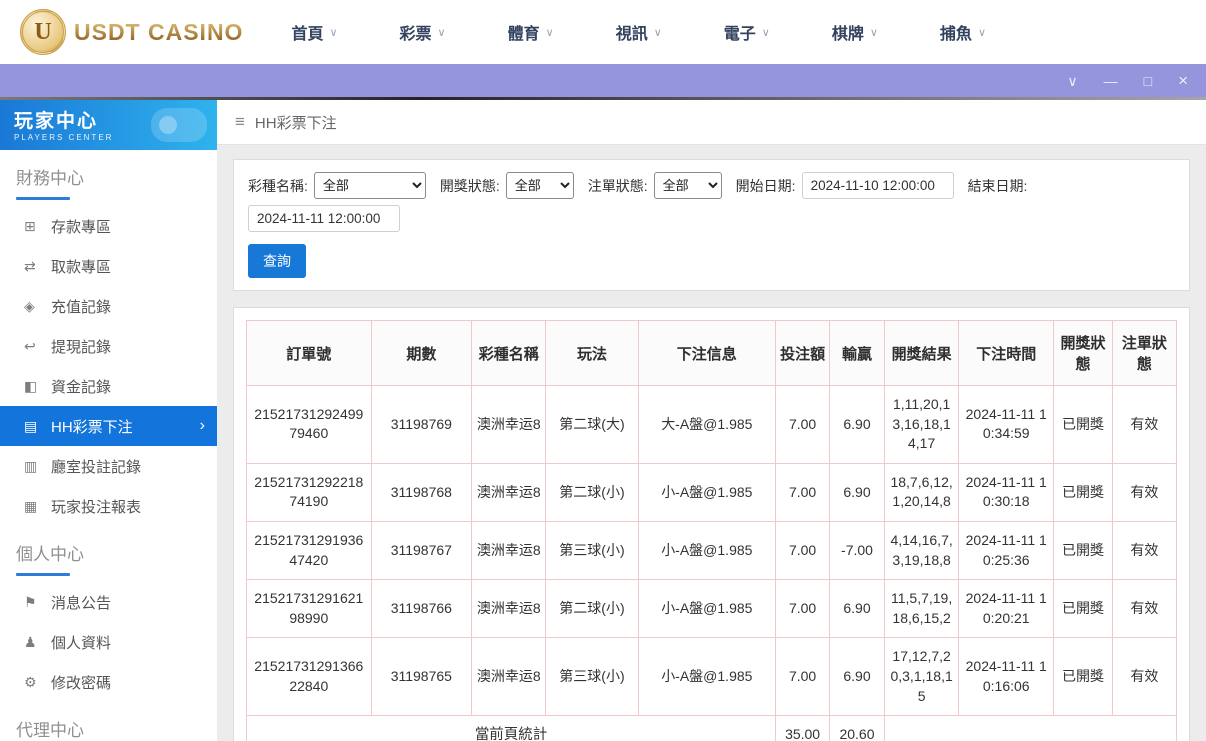 Image resolution: width=1206 pixels, height=741 pixels. Describe the element at coordinates (324, 218) in the screenshot. I see `end-date-input` at that location.